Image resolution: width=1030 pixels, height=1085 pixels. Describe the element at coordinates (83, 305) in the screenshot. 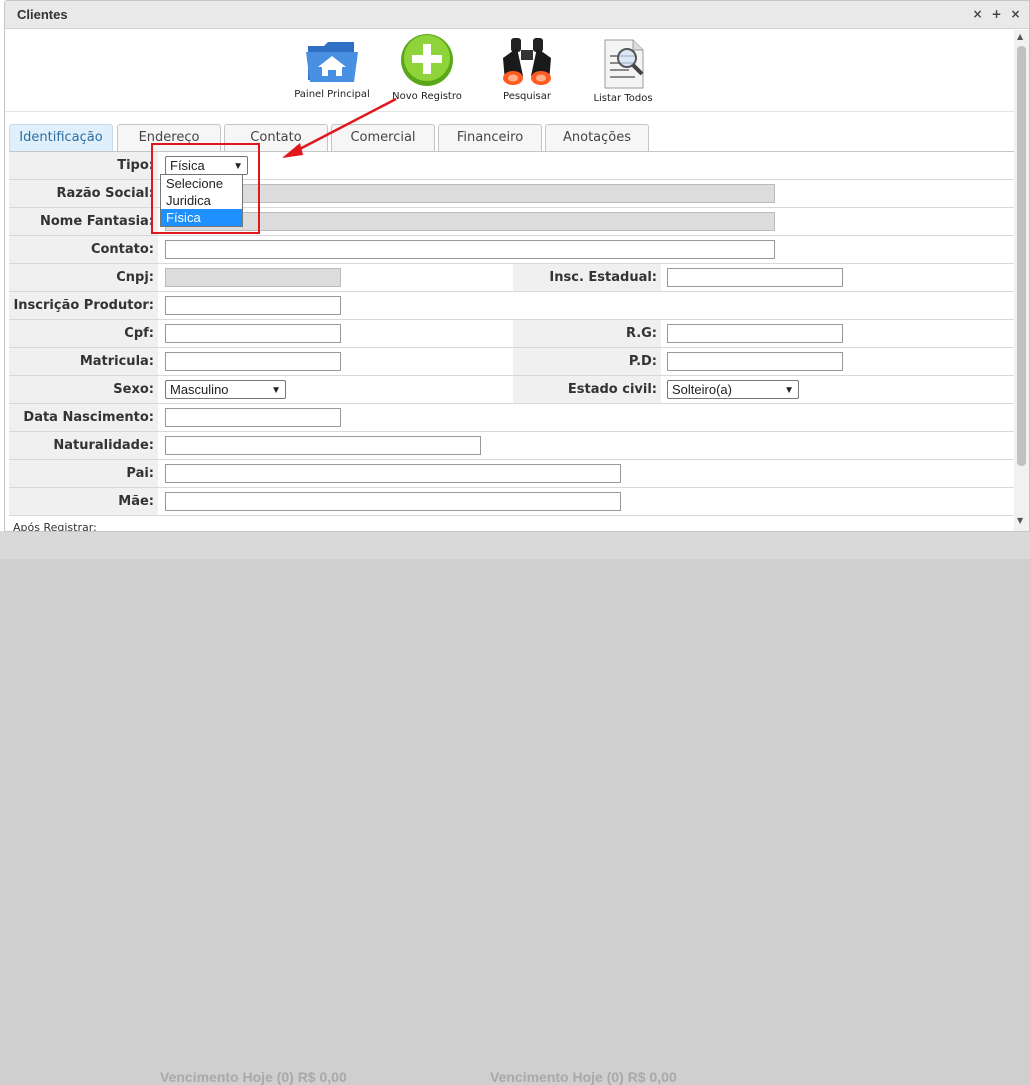

I see `inscricao-produtor-label: Inscrição Produtor:` at that location.